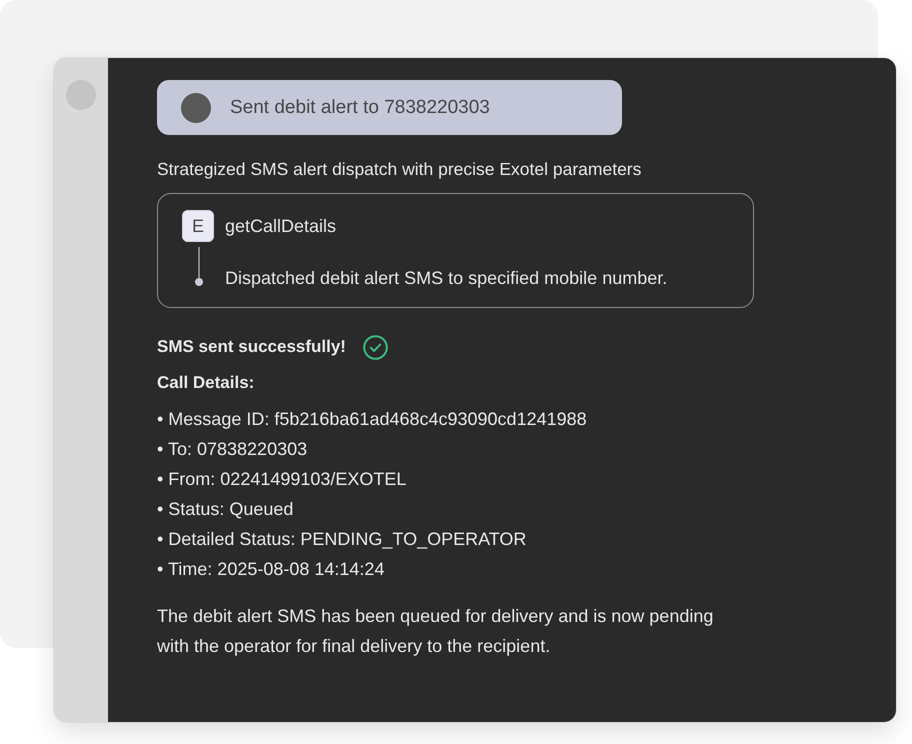 This screenshot has width=912, height=744. I want to click on circle-icon, so click(196, 107).